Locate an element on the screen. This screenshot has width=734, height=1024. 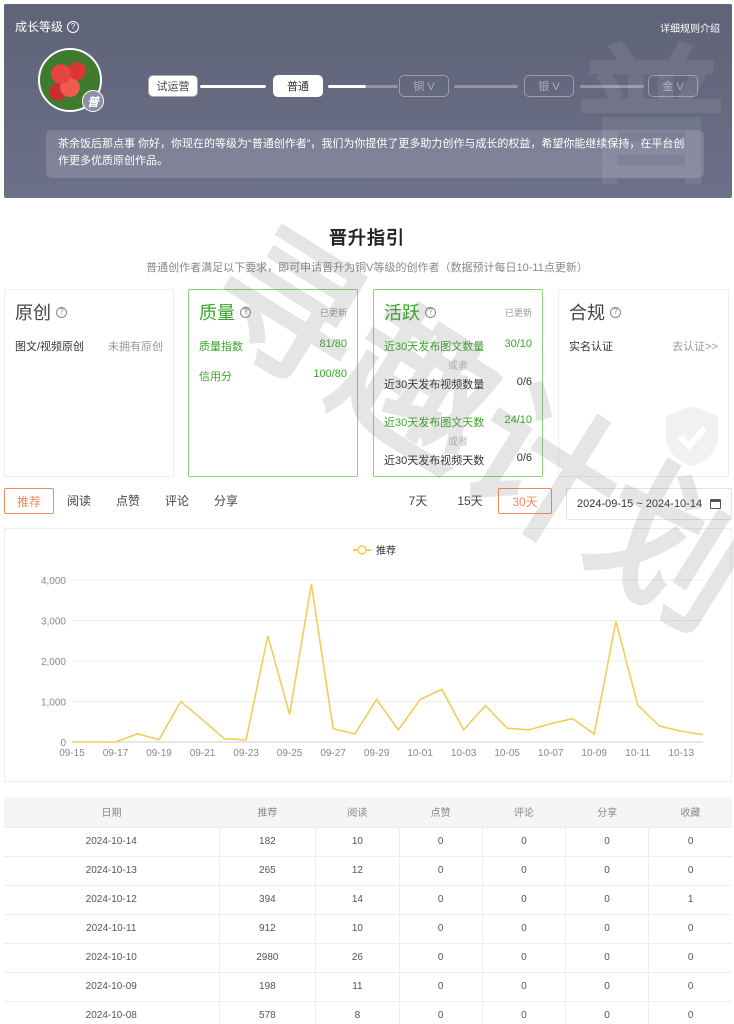
requirement-label: 信用分 is located at coordinates (215, 377).